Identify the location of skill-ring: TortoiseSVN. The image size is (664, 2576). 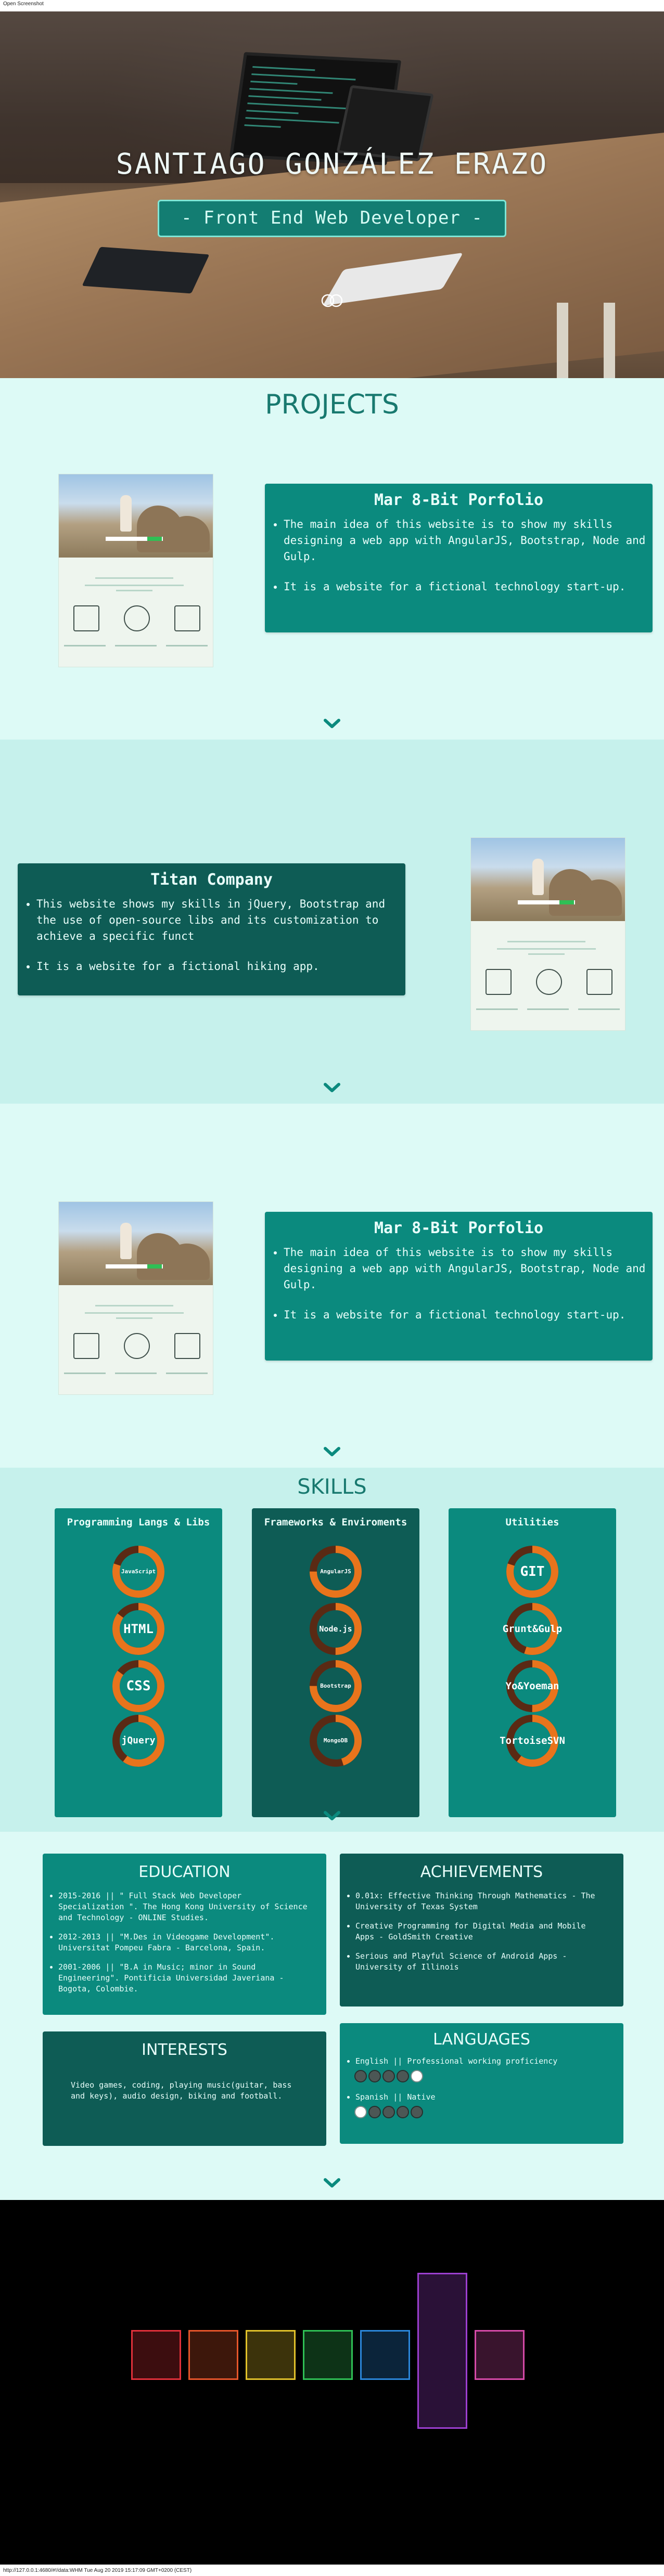
(532, 1741).